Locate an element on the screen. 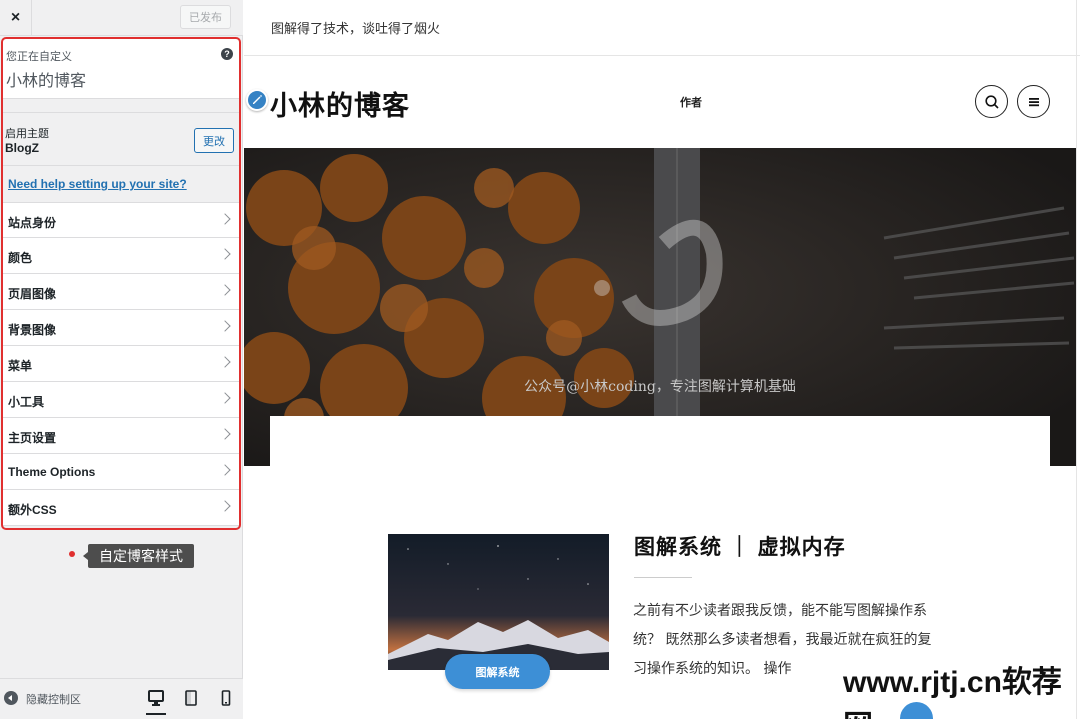  search-icon is located at coordinates (991, 101).